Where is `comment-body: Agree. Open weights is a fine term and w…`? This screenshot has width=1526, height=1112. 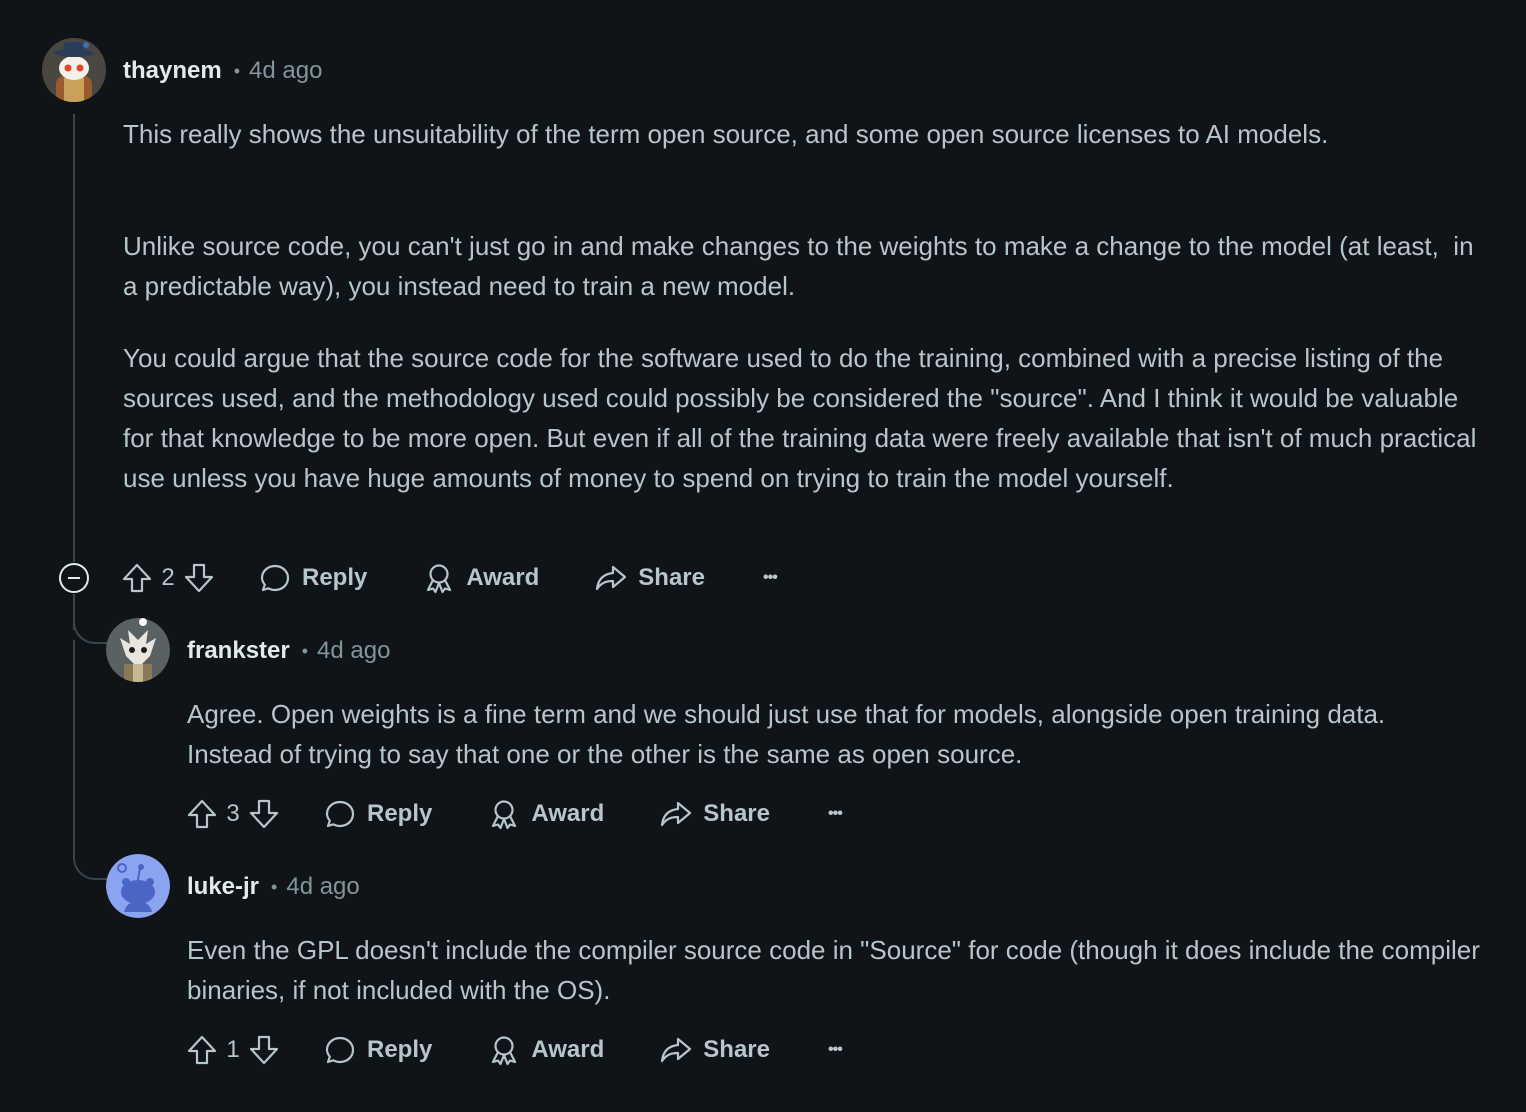 comment-body: Agree. Open weights is a fine term and w… is located at coordinates (832, 734).